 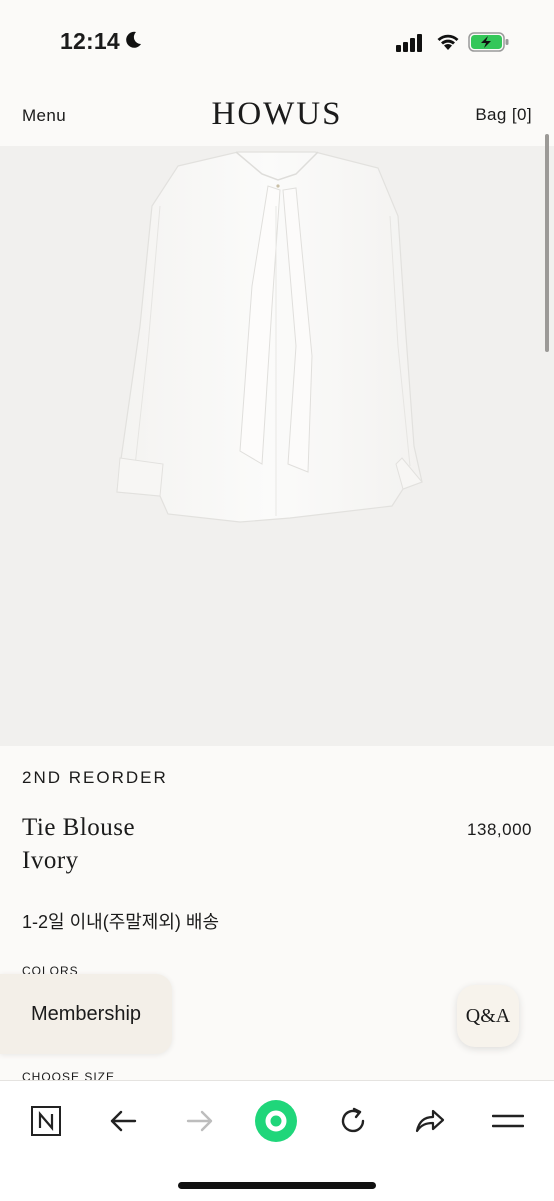 What do you see at coordinates (95, 777) in the screenshot?
I see `reorder-tag: 2ND REORDER` at bounding box center [95, 777].